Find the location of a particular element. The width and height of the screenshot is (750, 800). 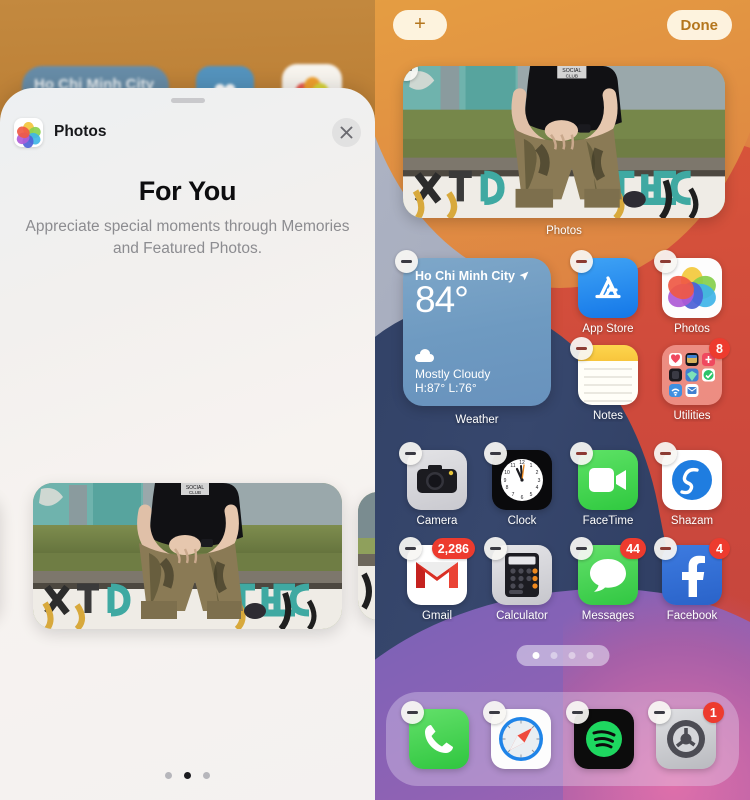

remove-settings-button is located at coordinates (659, 712).